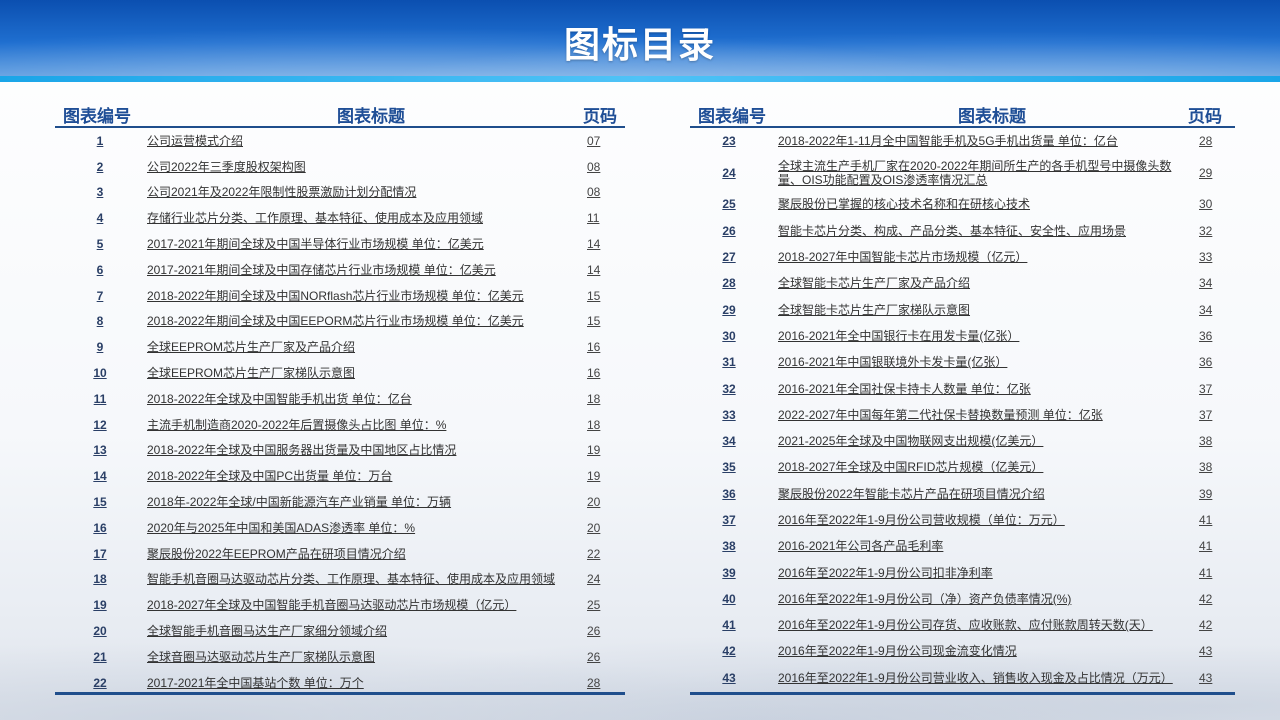  Describe the element at coordinates (340, 605) in the screenshot. I see `toc-row: 19 2018-2027年全球及中国智能手机音圈马达驱动芯片市场规模（亿元） 25` at that location.